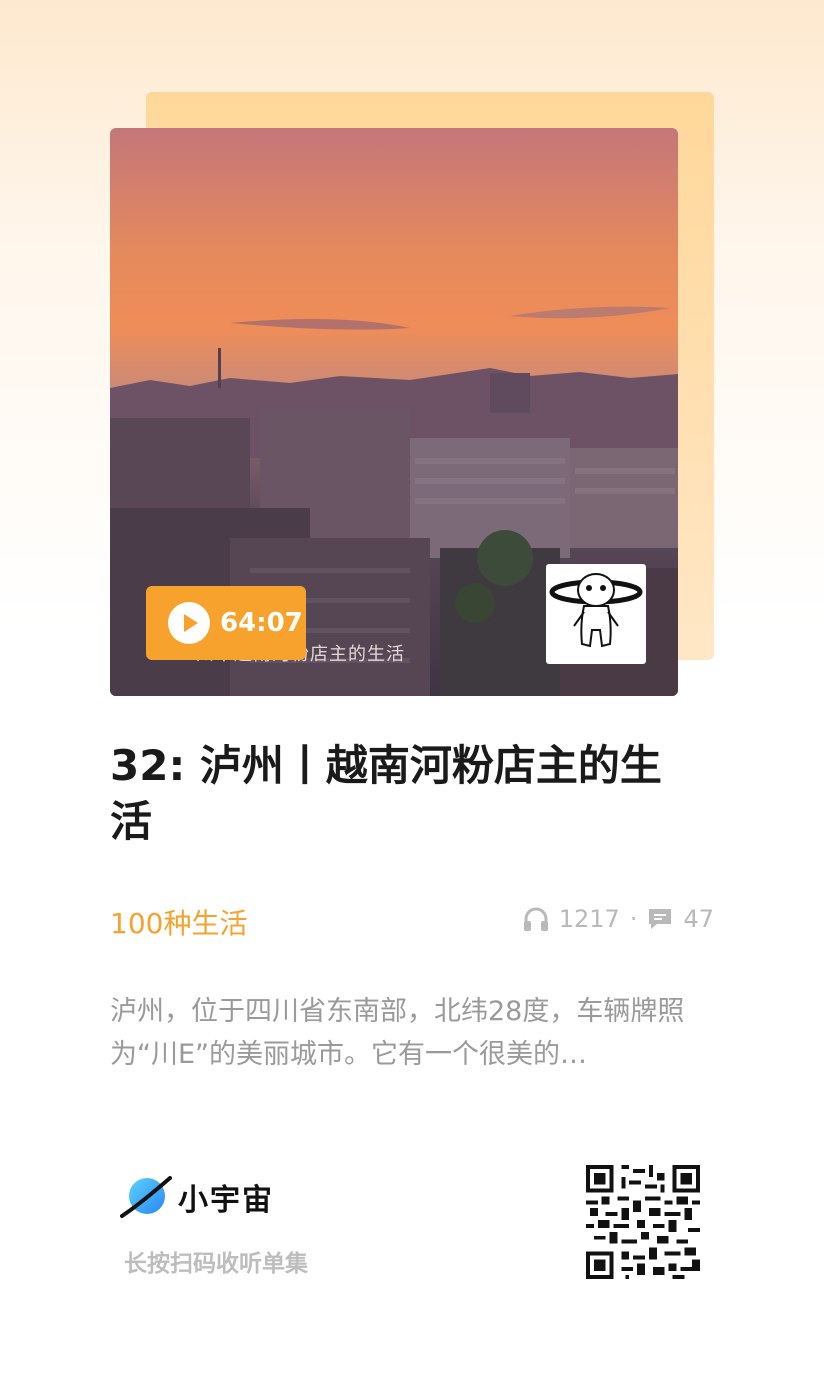 This screenshot has height=1382, width=824. I want to click on podcast-logo, so click(596, 614).